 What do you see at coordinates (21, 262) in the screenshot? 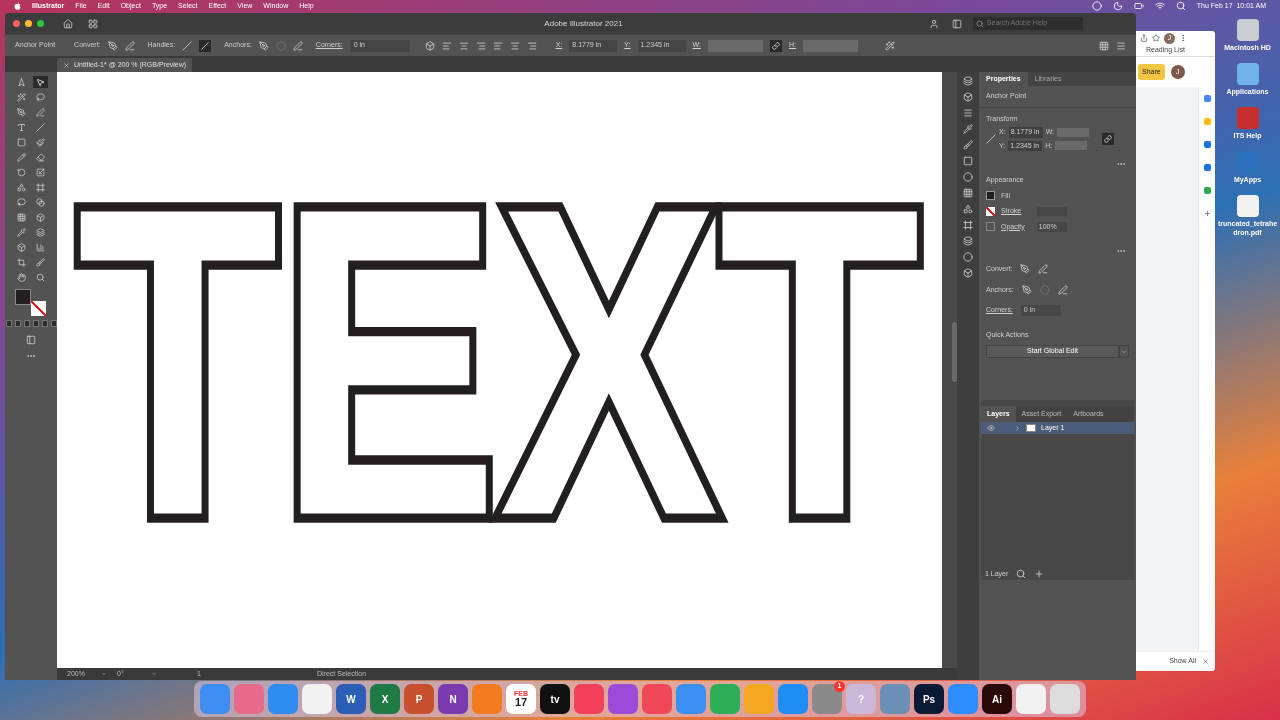
I see `crop-icon` at bounding box center [21, 262].